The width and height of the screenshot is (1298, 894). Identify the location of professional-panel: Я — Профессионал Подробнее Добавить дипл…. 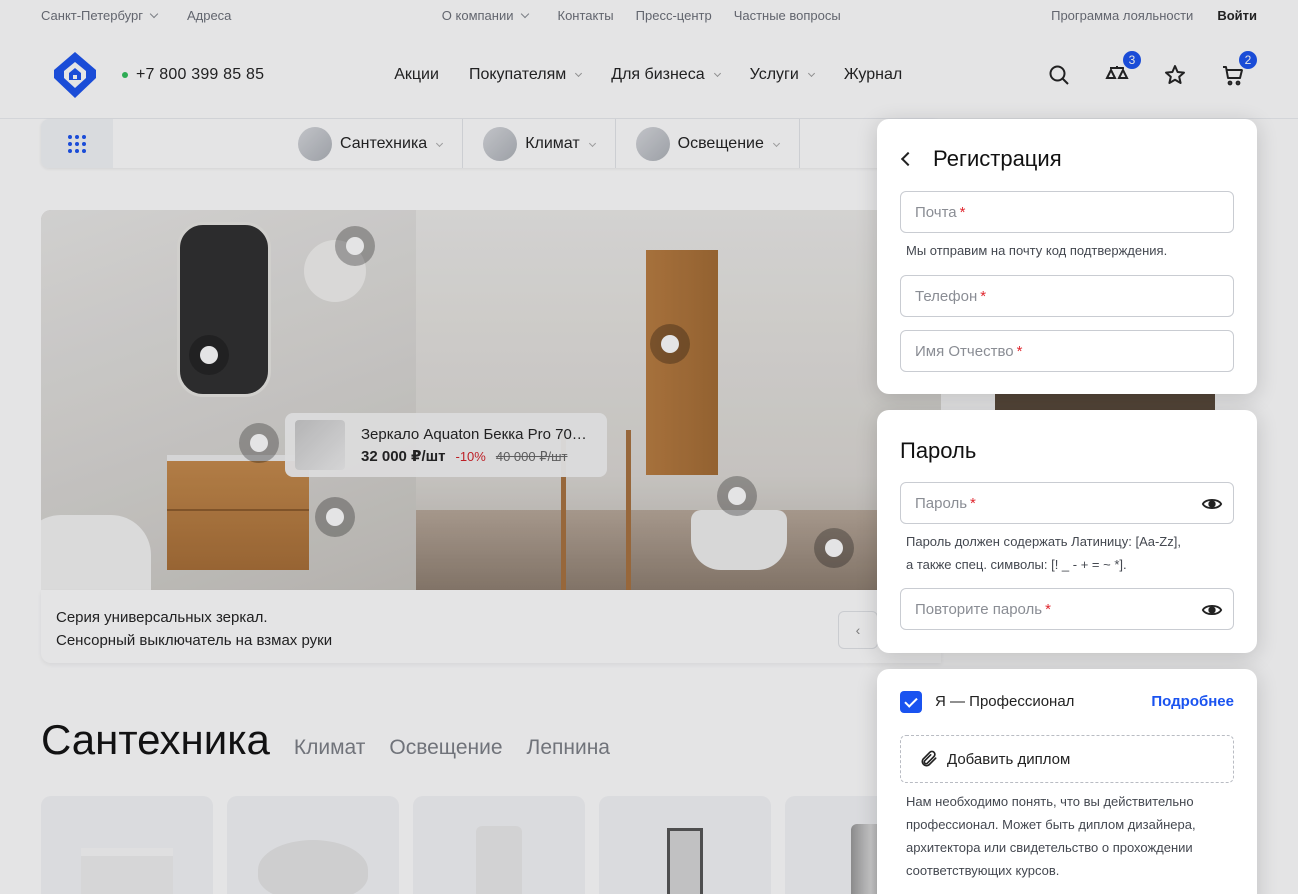
(1067, 781).